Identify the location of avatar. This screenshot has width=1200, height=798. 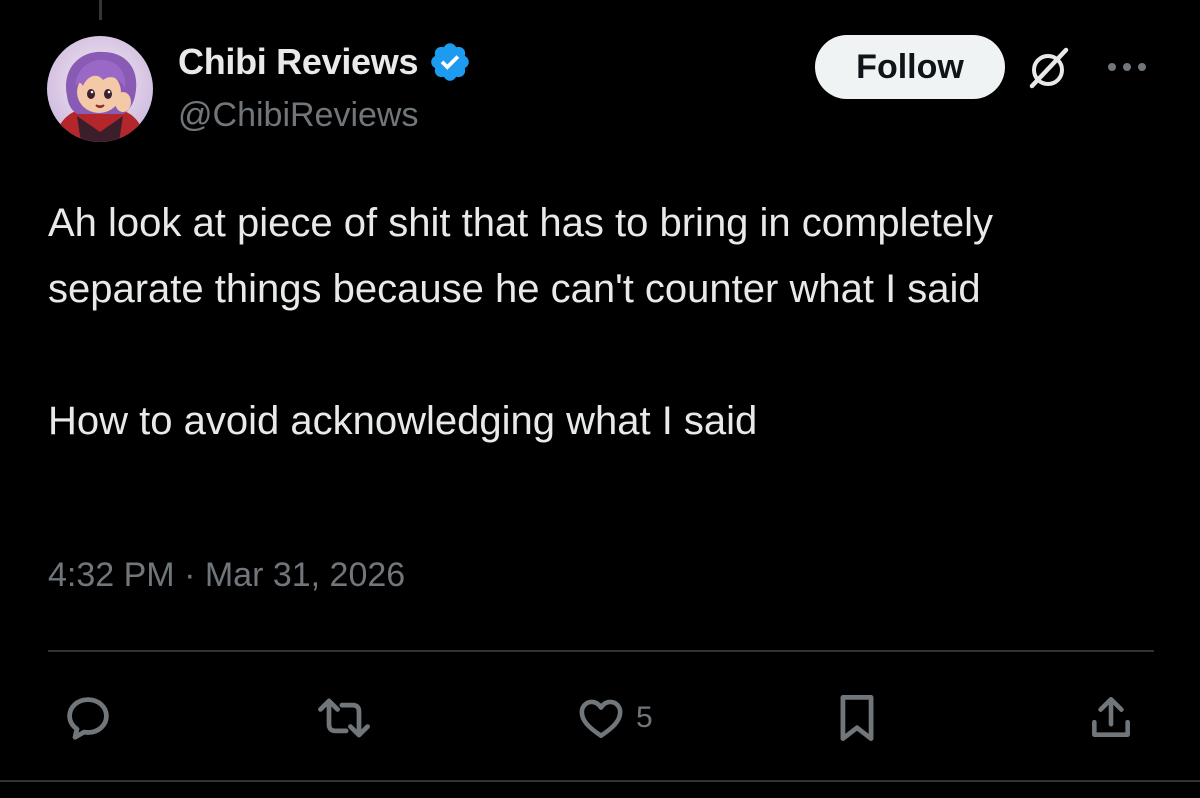
(100, 89).